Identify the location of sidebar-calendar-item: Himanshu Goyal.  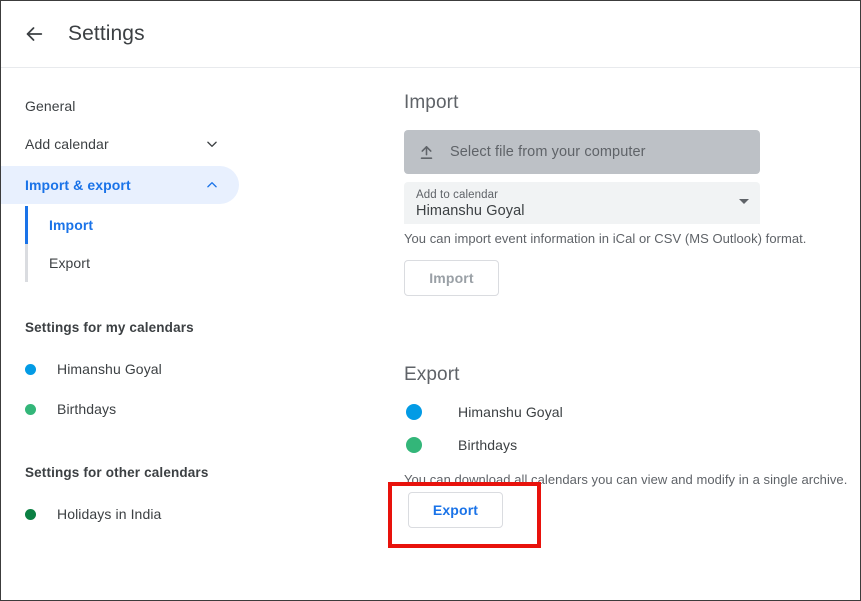
(93, 369).